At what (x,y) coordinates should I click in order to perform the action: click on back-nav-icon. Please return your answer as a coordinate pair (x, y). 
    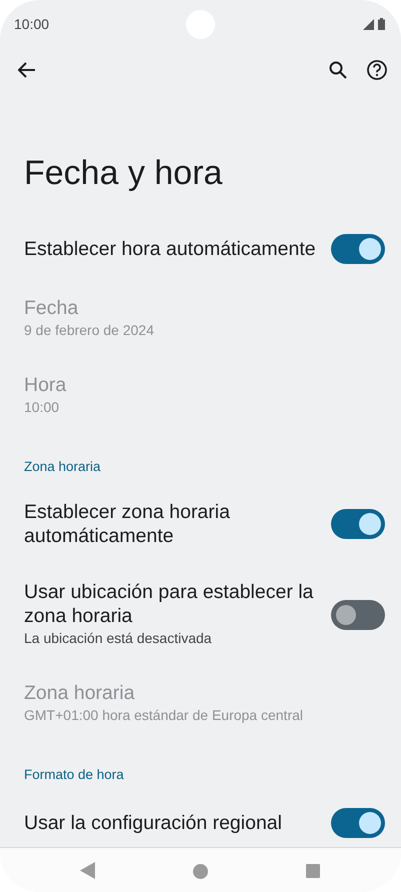
    Looking at the image, I should click on (87, 870).